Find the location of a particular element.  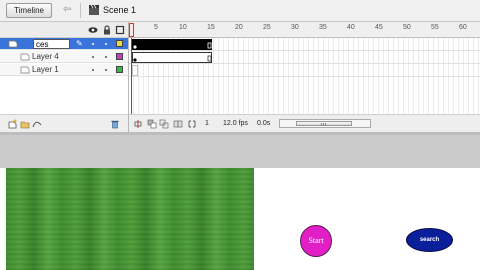

new-folder-icon is located at coordinates (25, 124).